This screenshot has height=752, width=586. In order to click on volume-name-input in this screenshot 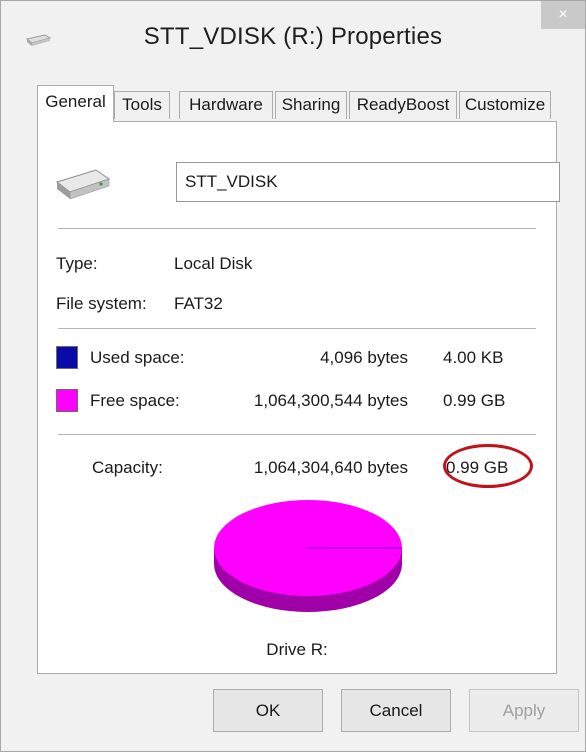, I will do `click(368, 182)`.